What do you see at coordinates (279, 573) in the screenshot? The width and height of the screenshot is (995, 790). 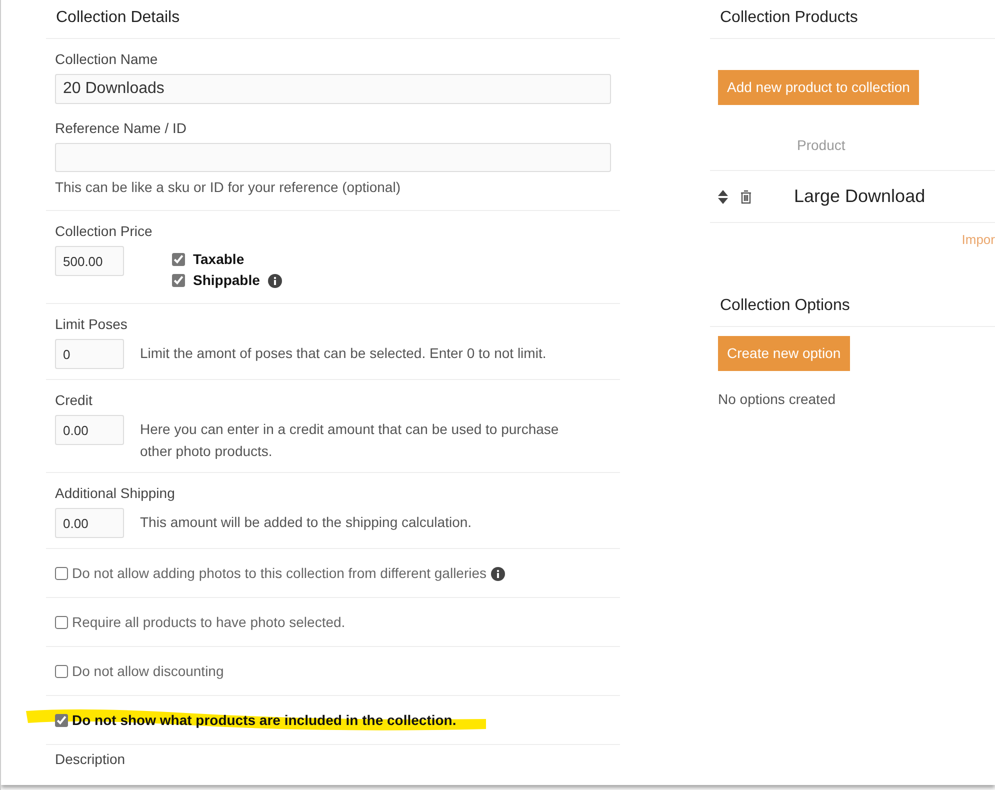 I see `checkbox-label: Do not allow adding photos to this collection from different galleries` at bounding box center [279, 573].